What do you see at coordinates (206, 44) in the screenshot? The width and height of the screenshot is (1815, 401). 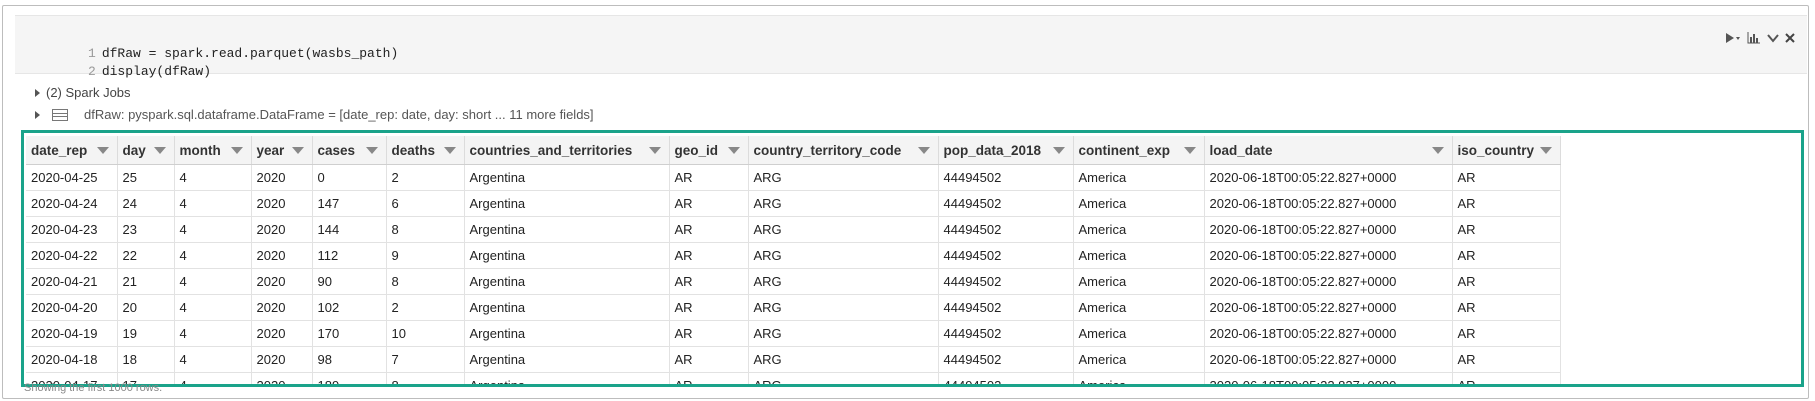 I see `code-line: 1 dfRaw = spark.read.parquet(wasbs_path)` at bounding box center [206, 44].